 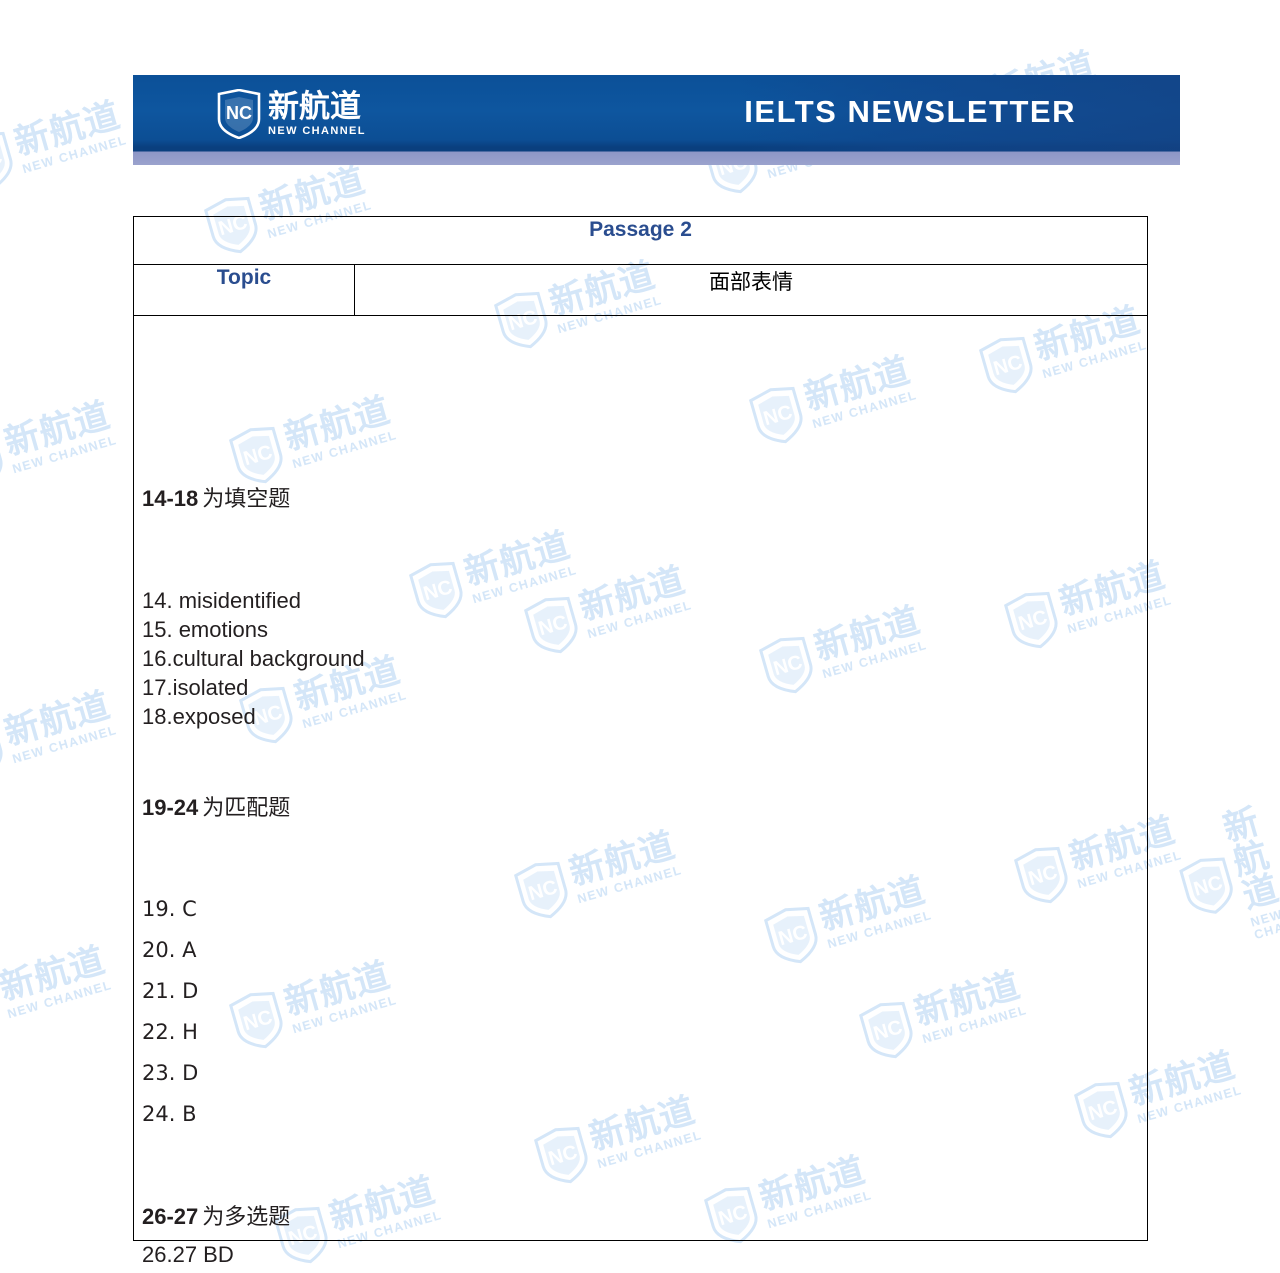 What do you see at coordinates (246, 499) in the screenshot?
I see `section-note-fill-in-the-blank: 为填空题` at bounding box center [246, 499].